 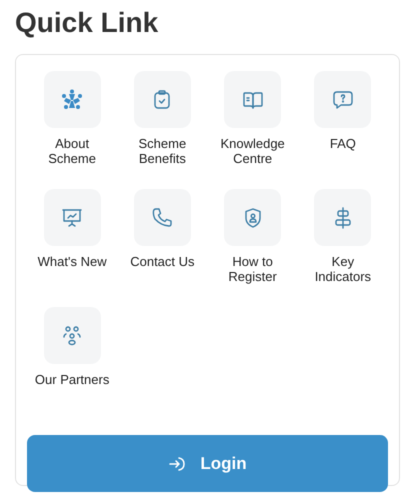 What do you see at coordinates (162, 218) in the screenshot?
I see `phone-icon` at bounding box center [162, 218].